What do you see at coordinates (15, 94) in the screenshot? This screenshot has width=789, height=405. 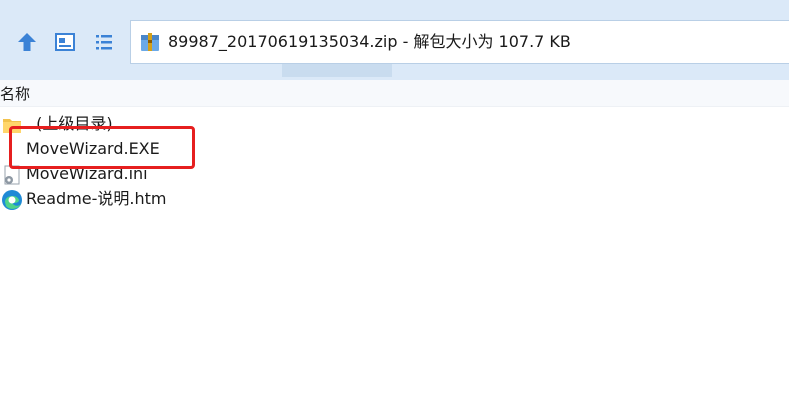 I see `column-header-label: 名称` at bounding box center [15, 94].